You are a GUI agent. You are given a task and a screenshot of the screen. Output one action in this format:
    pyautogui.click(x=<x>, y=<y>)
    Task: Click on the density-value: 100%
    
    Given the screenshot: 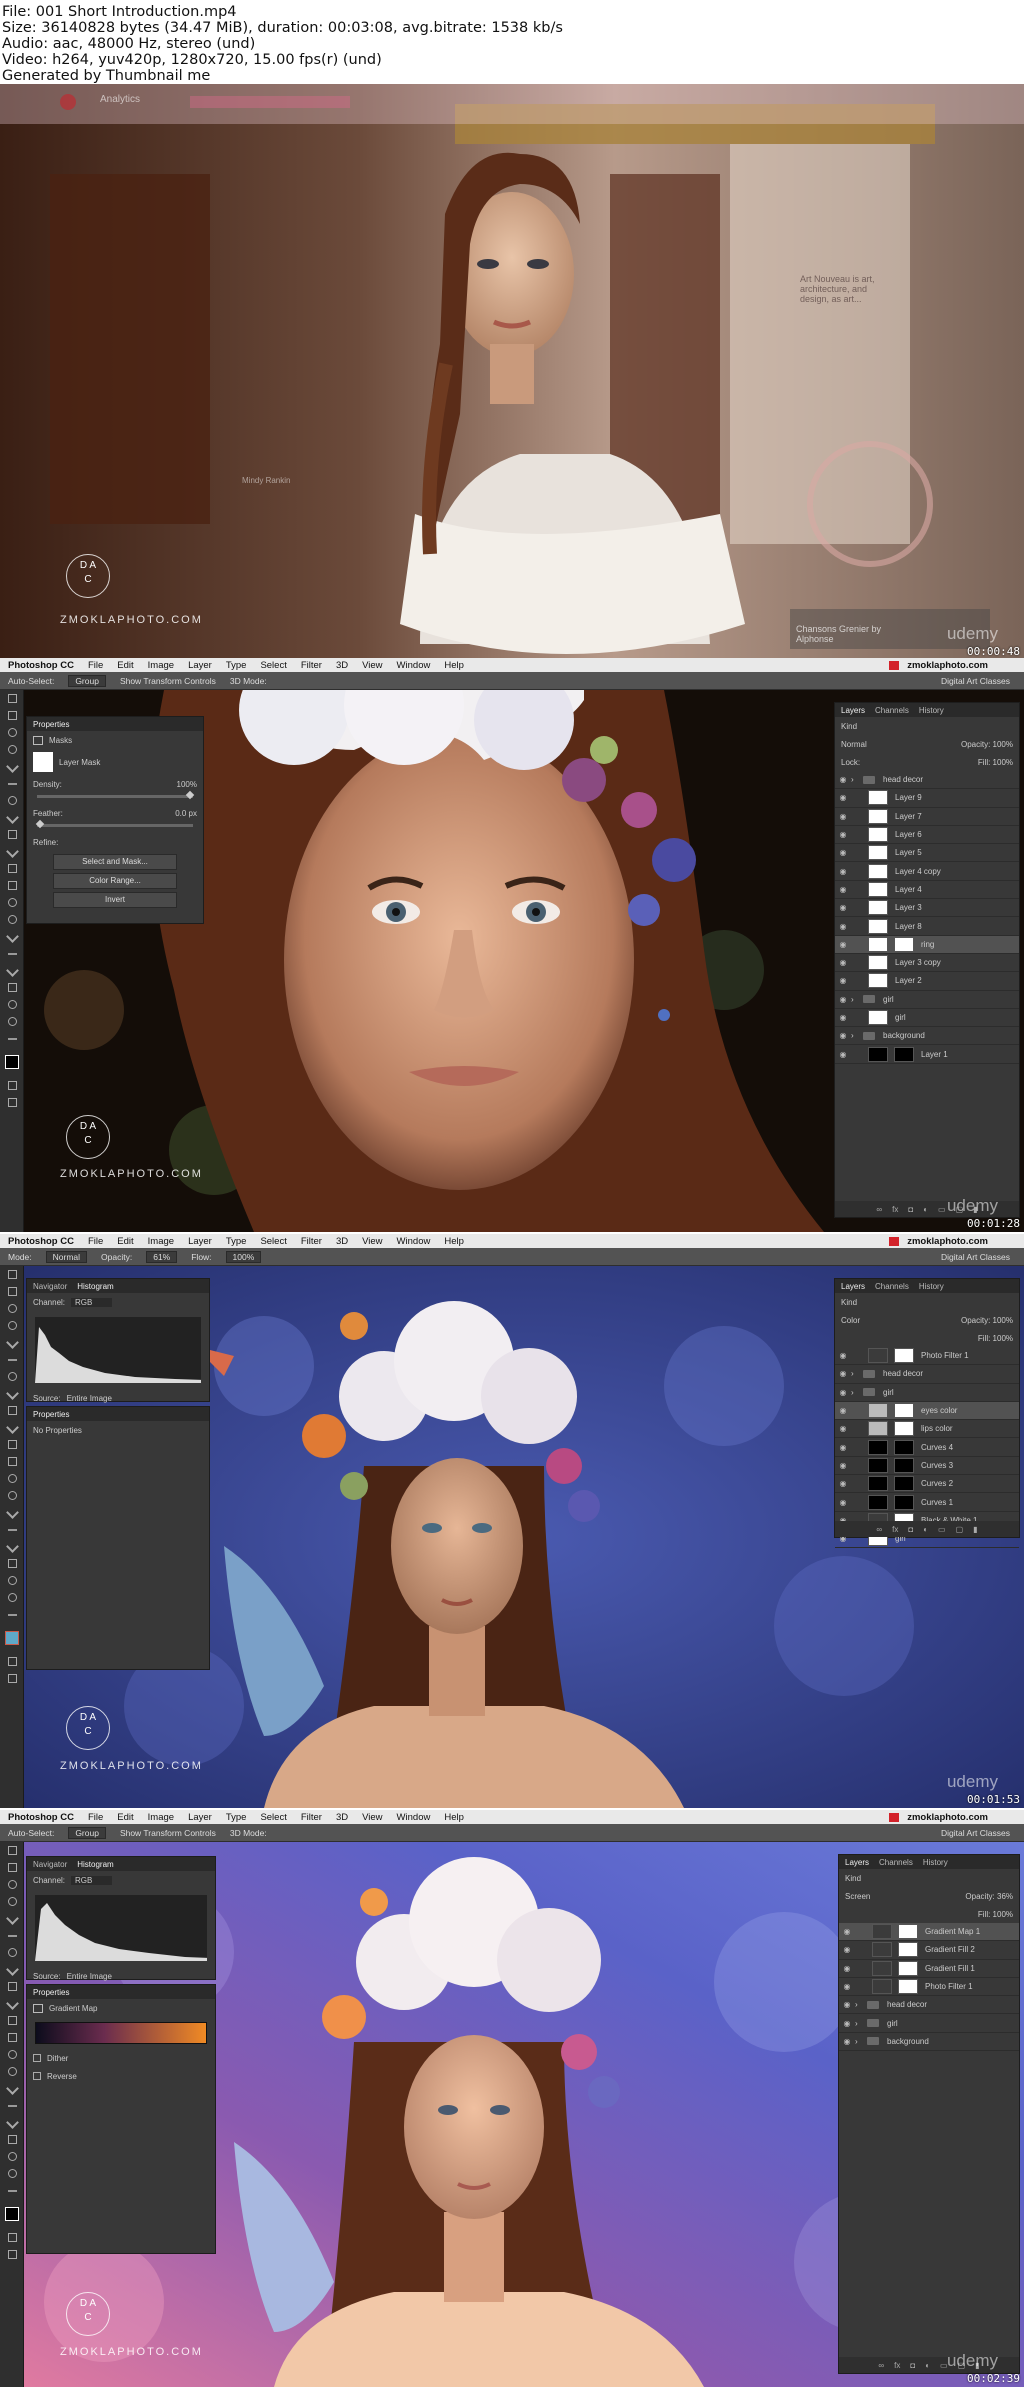 What is the action you would take?
    pyautogui.click(x=187, y=784)
    